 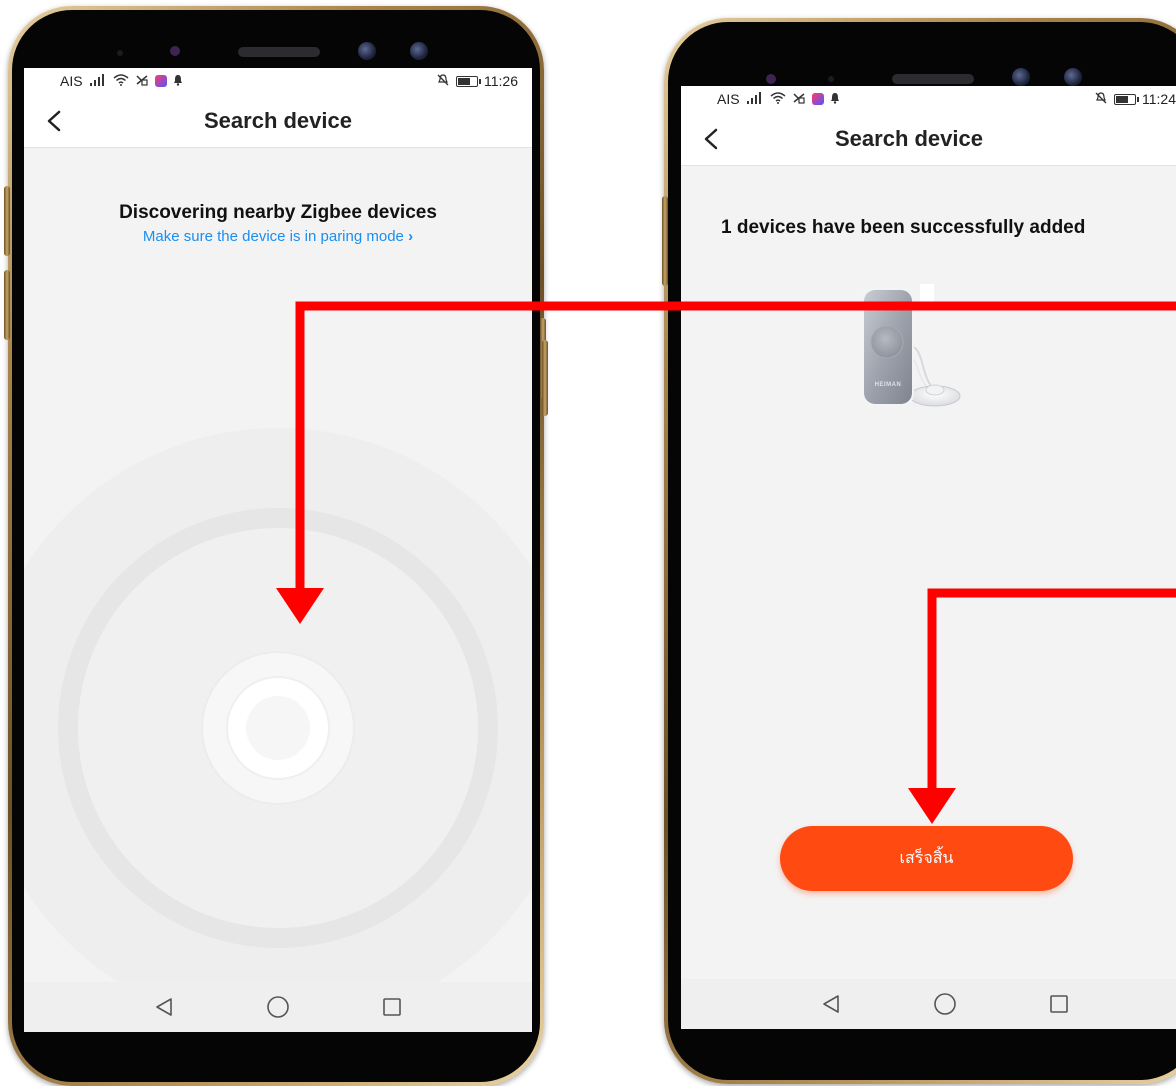 I want to click on done-button: เสร็จสิ้น, so click(x=926, y=858).